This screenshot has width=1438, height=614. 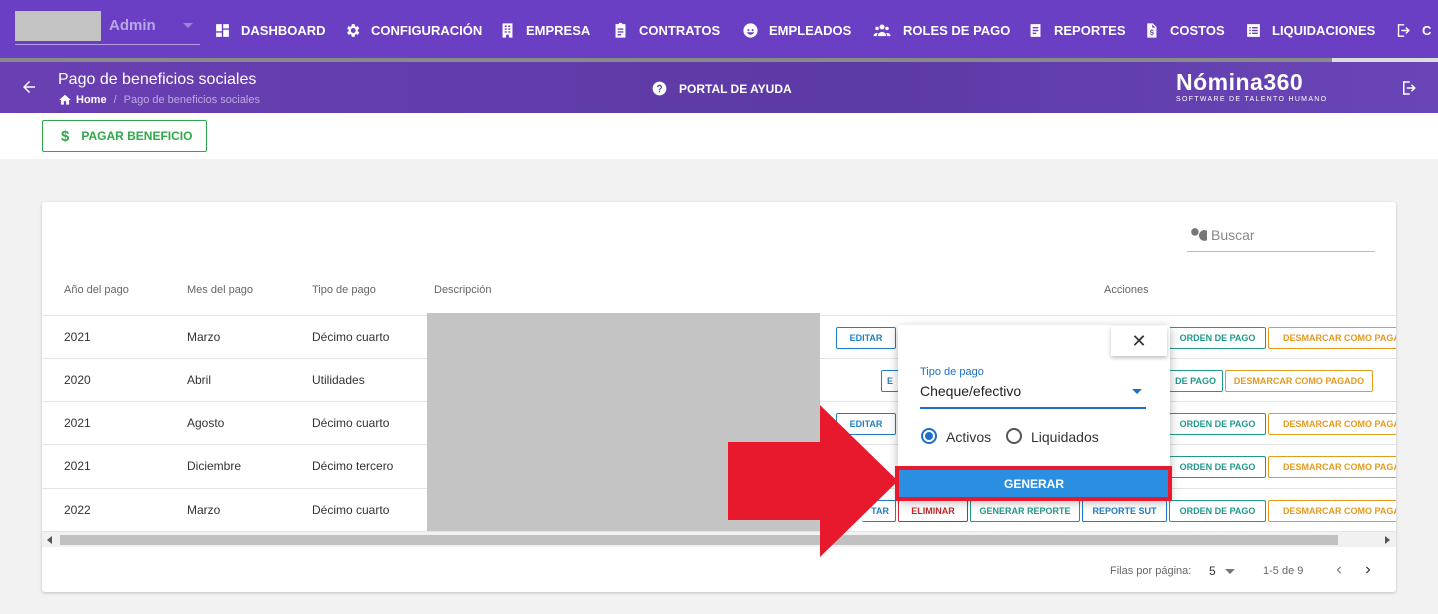 What do you see at coordinates (65, 100) in the screenshot?
I see `home-icon` at bounding box center [65, 100].